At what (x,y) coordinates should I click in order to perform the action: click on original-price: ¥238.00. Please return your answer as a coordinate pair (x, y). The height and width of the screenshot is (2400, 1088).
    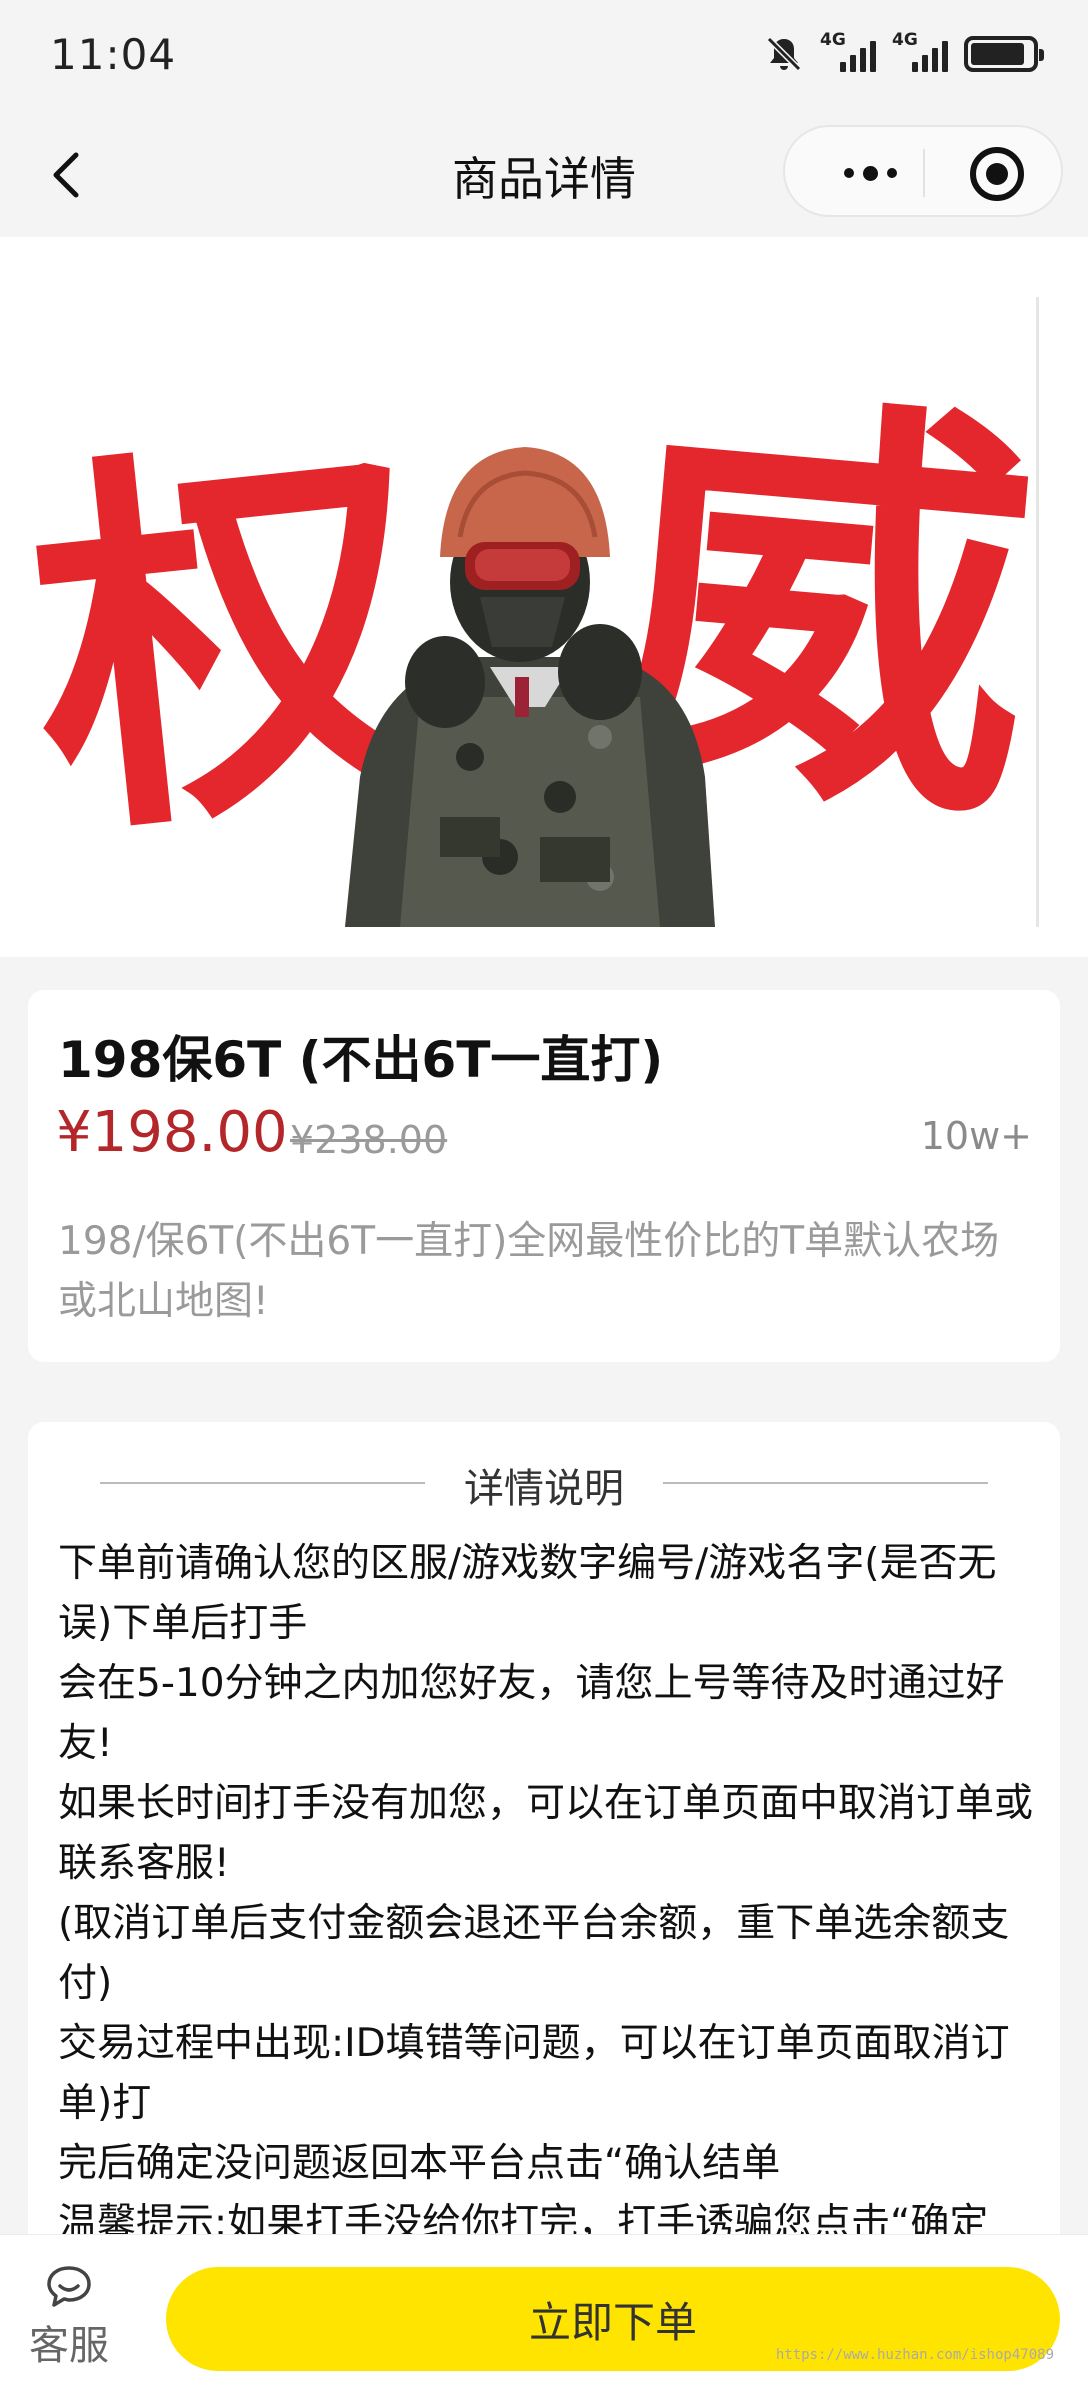
    Looking at the image, I should click on (369, 1140).